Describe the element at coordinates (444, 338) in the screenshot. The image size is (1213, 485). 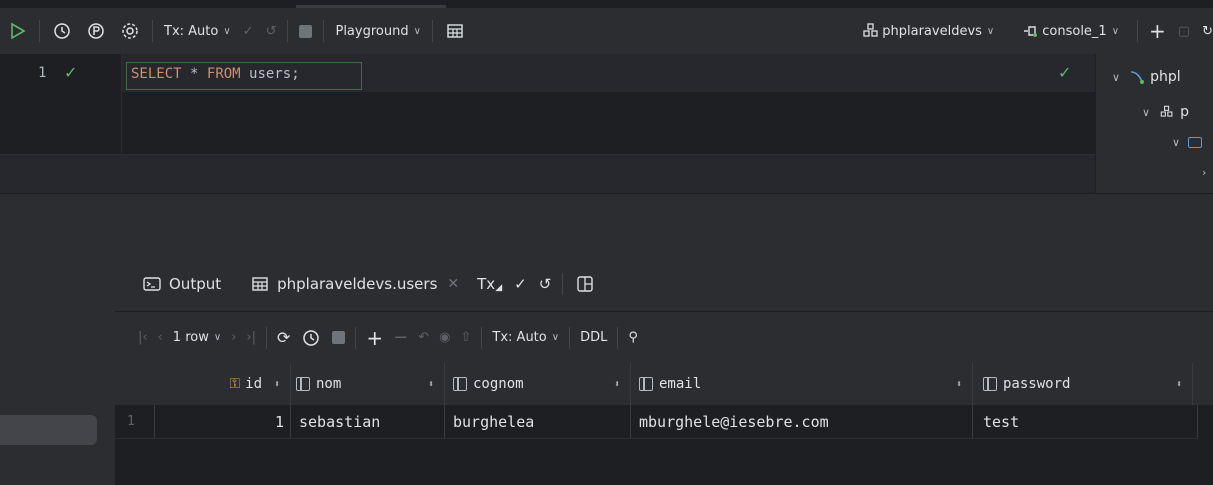
I see `preview-button: ◉` at that location.